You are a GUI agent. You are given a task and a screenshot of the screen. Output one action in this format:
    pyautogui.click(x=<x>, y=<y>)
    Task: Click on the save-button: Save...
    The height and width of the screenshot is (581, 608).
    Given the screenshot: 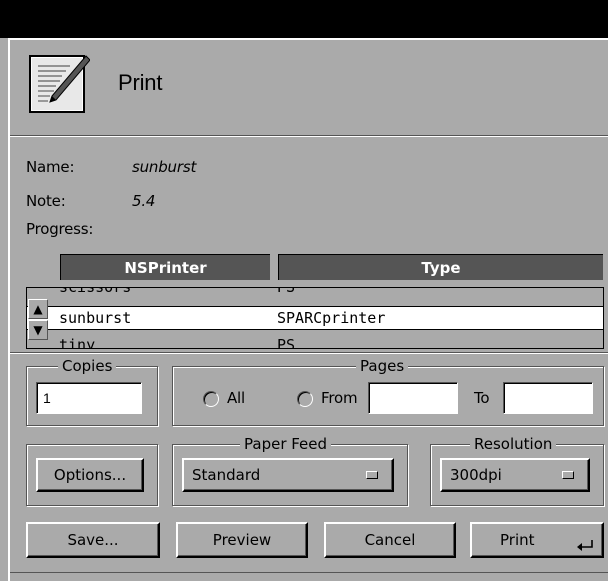 What is the action you would take?
    pyautogui.click(x=93, y=540)
    